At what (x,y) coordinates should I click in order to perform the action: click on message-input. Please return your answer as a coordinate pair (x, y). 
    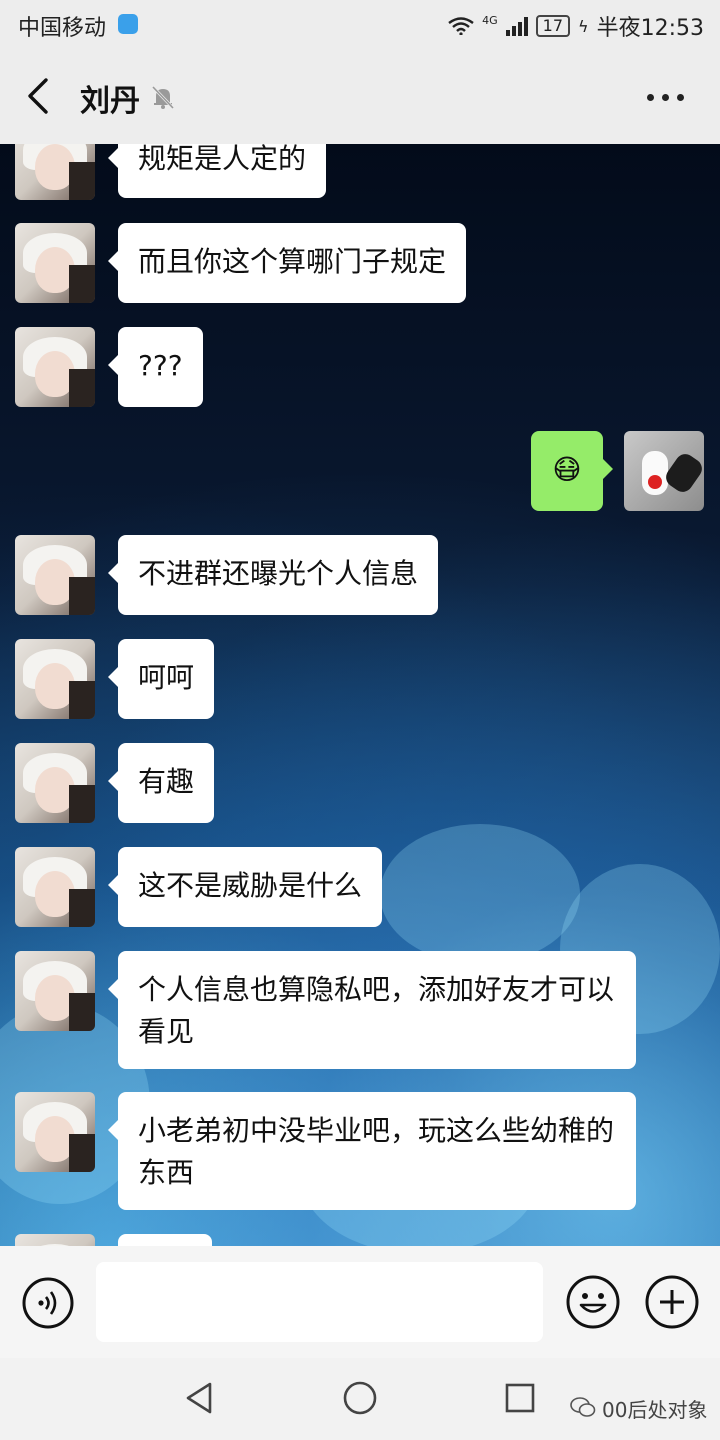
    Looking at the image, I should click on (319, 1302).